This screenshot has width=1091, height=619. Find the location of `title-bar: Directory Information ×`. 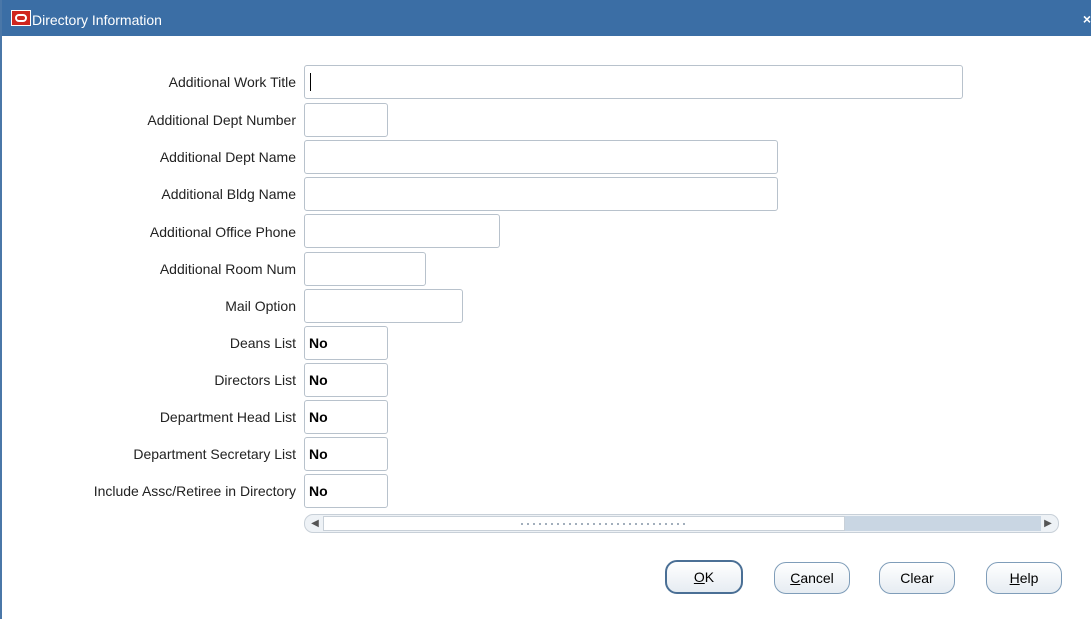

title-bar: Directory Information × is located at coordinates (546, 18).